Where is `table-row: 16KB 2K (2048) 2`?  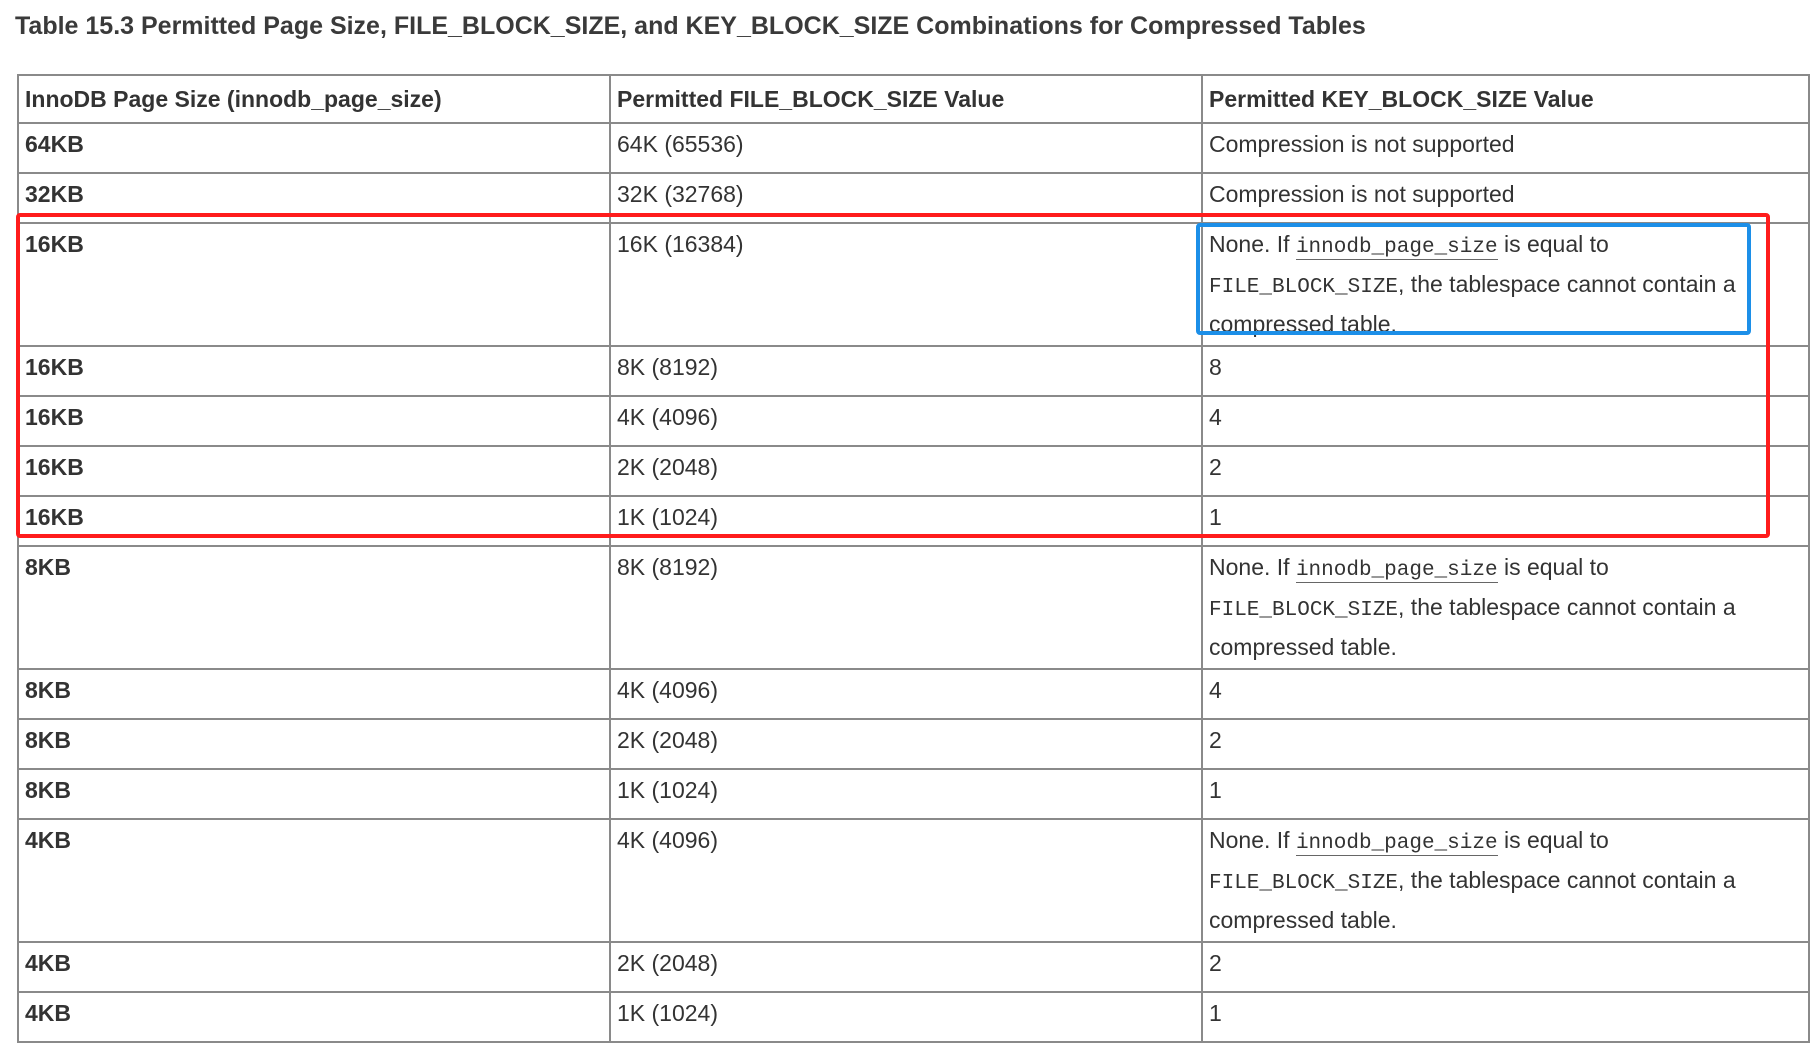 table-row: 16KB 2K (2048) 2 is located at coordinates (913, 471).